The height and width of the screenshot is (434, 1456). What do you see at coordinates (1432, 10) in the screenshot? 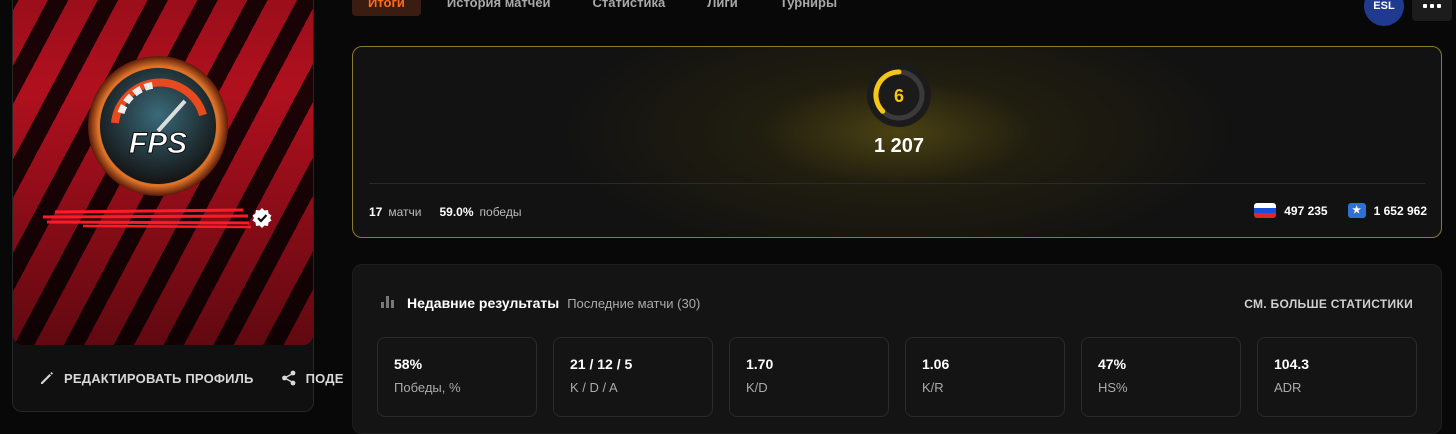
I see `more-menu-button` at bounding box center [1432, 10].